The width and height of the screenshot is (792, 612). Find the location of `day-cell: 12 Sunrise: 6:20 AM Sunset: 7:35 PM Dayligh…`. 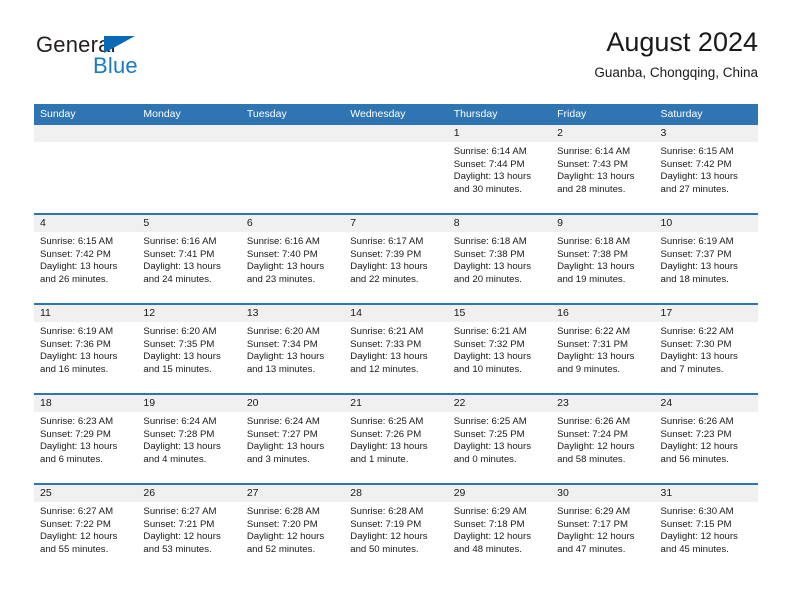

day-cell: 12 Sunrise: 6:20 AM Sunset: 7:35 PM Dayligh… is located at coordinates (189, 349).